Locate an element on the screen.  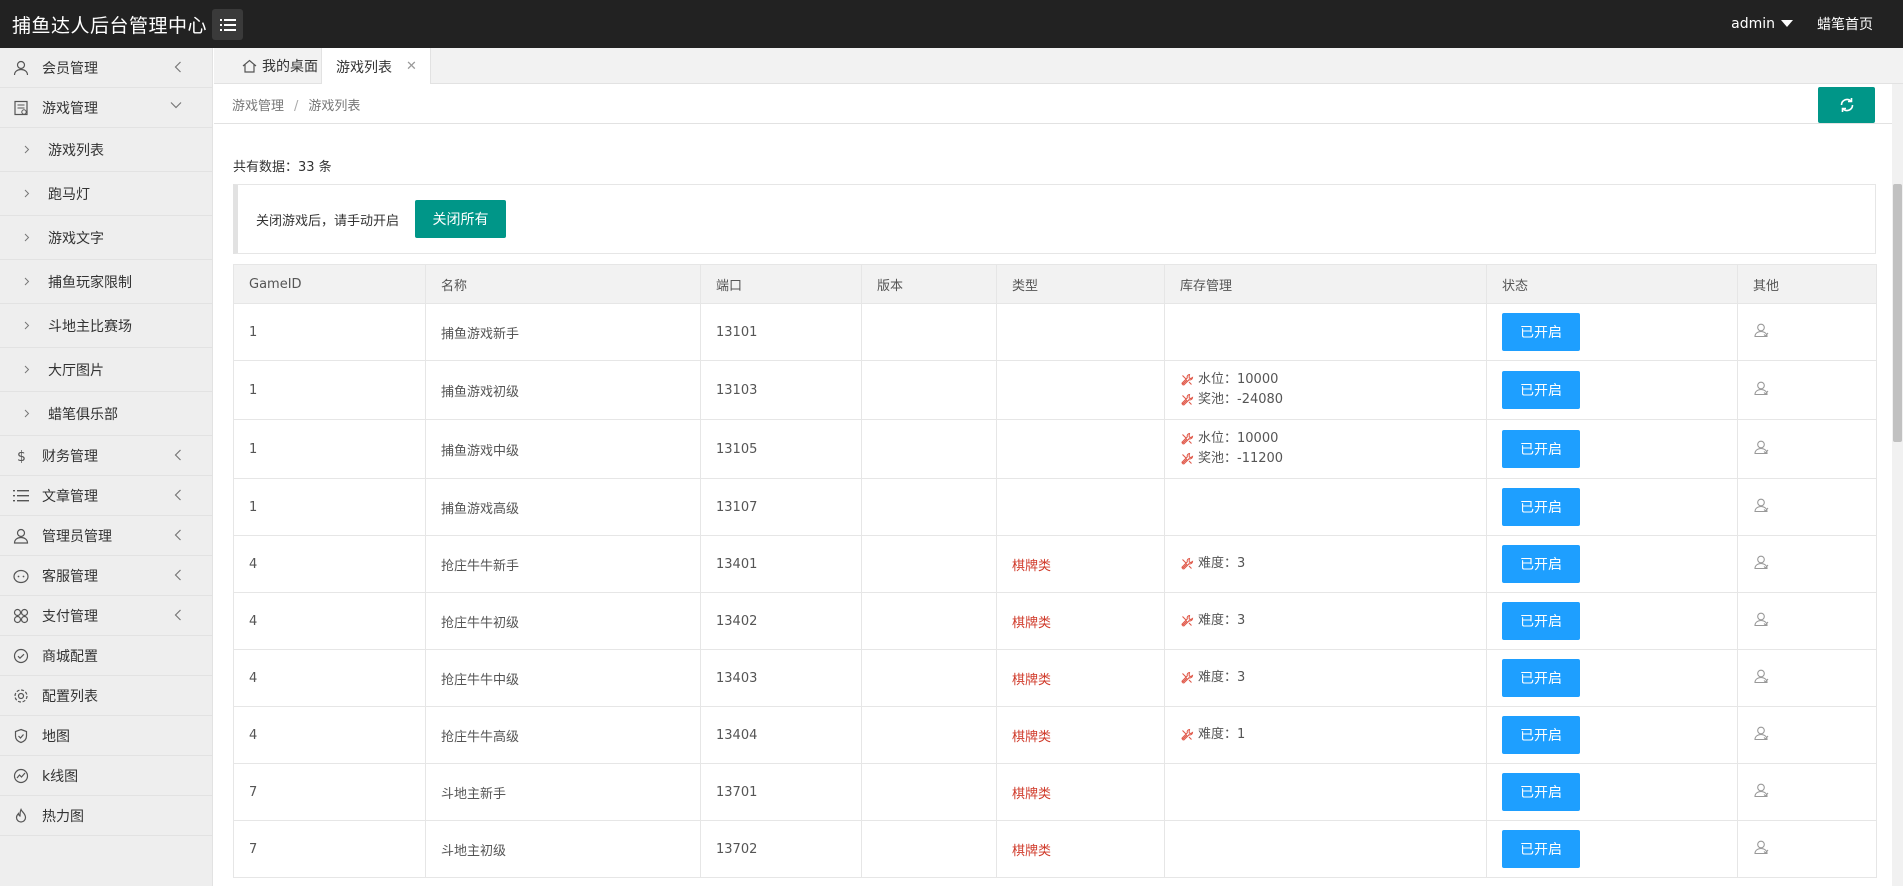
sidebar-item-shop-config: 商城配置 is located at coordinates (106, 656).